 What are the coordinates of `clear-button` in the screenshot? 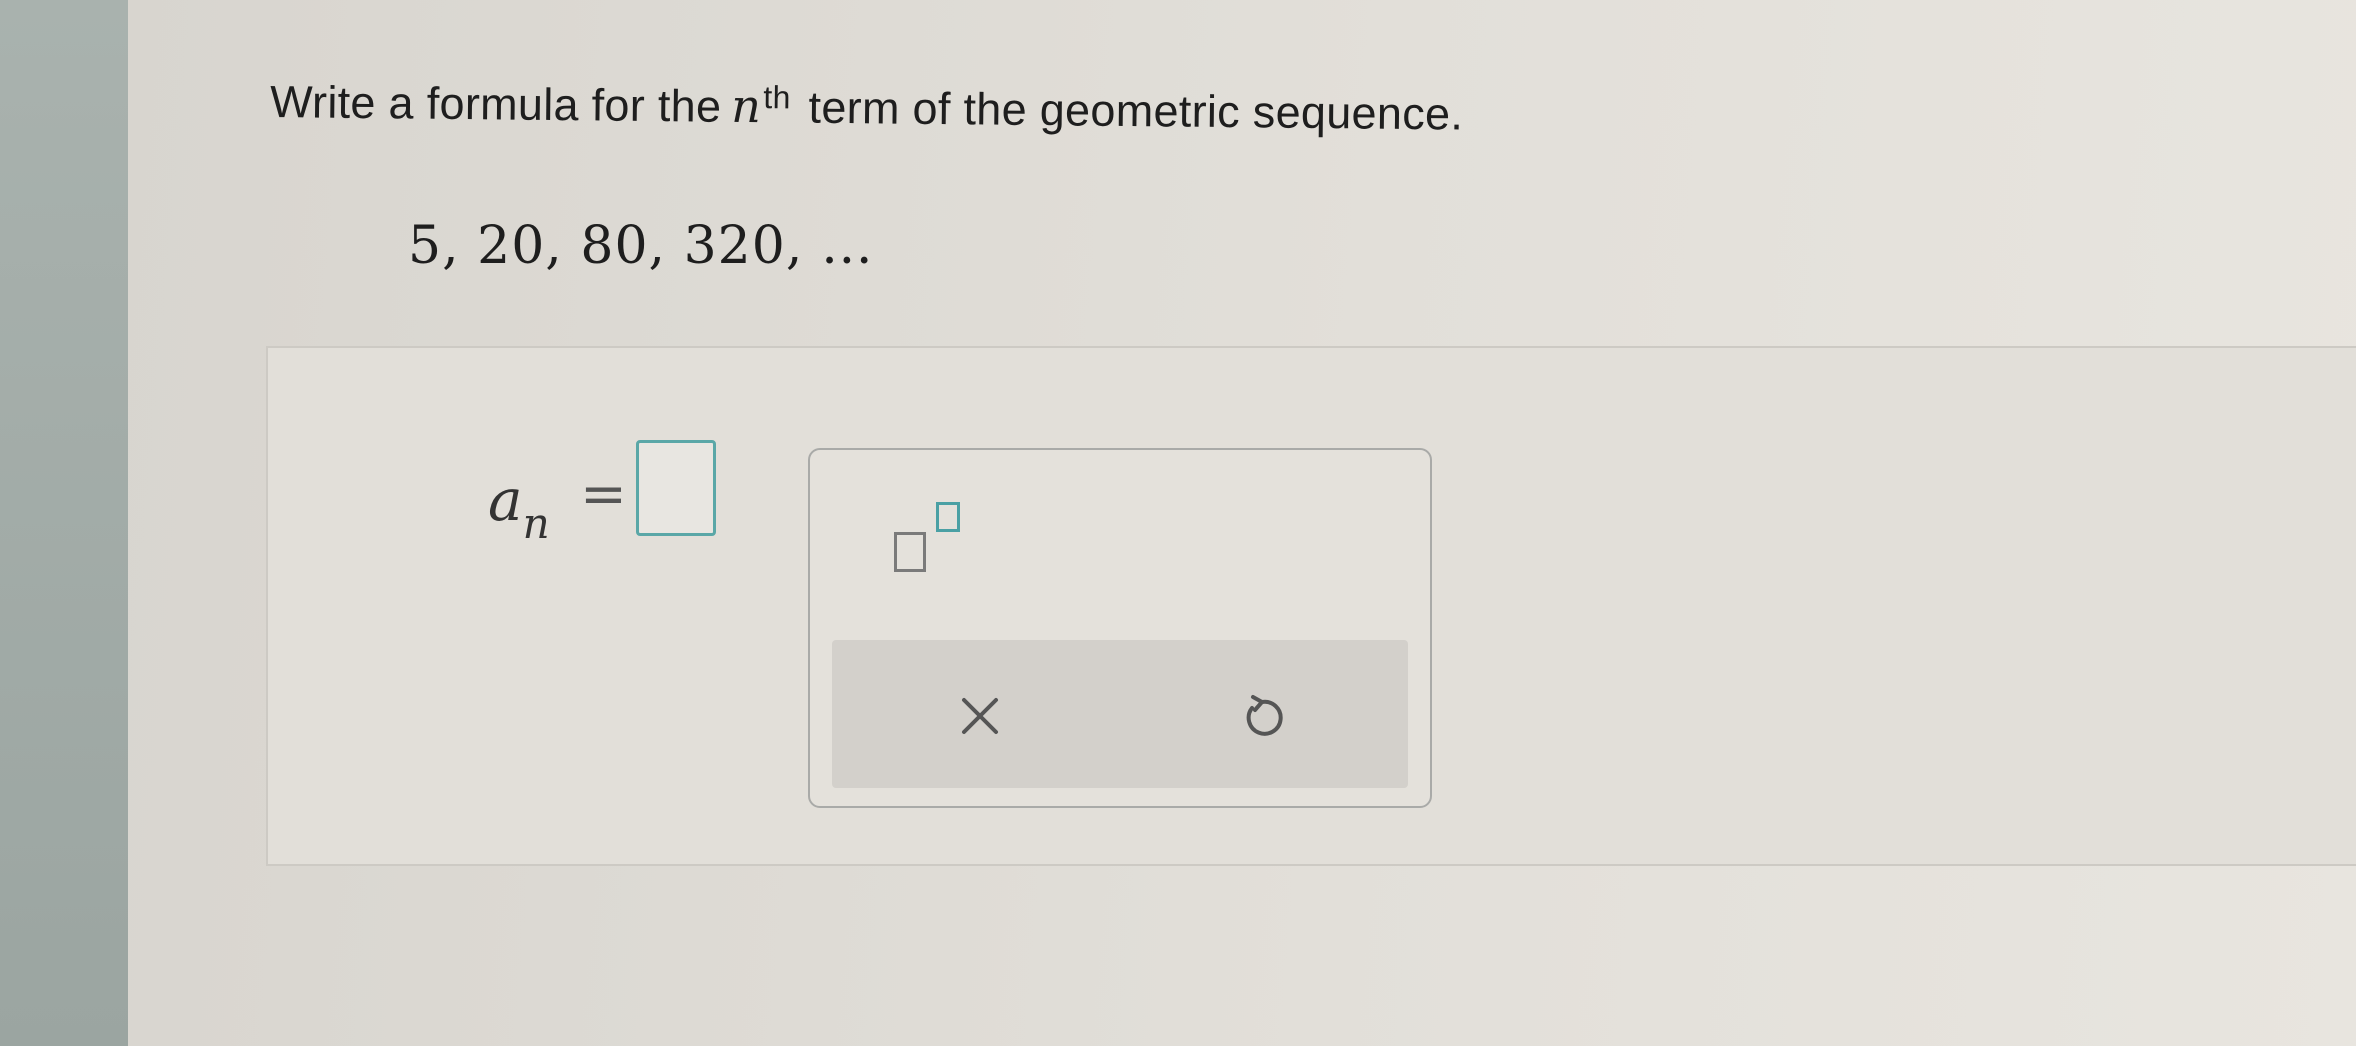 It's located at (980, 716).